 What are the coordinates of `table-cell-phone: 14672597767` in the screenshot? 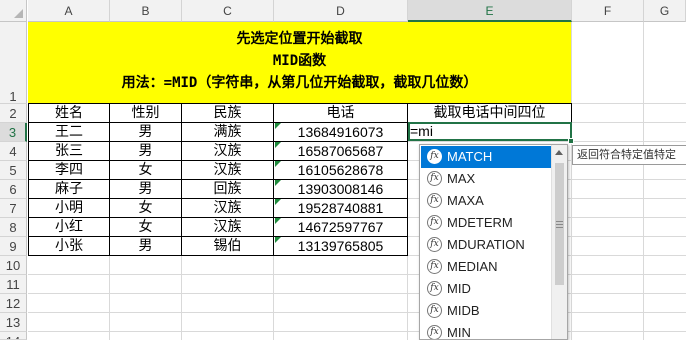 It's located at (340, 227).